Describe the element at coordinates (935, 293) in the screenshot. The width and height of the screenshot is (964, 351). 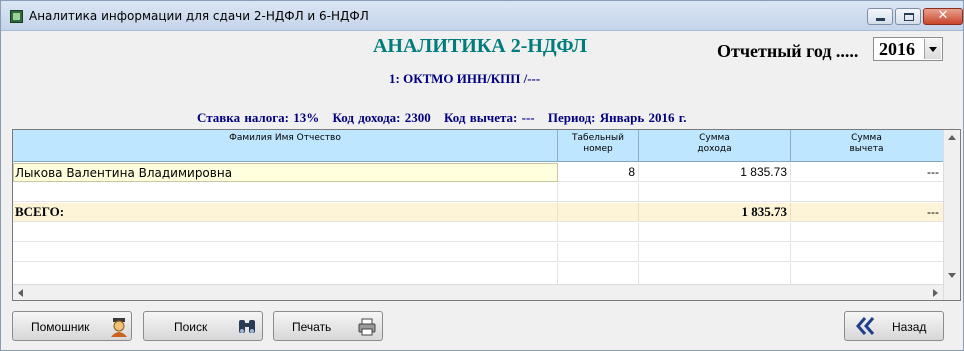
I see `scroll-right-icon` at that location.